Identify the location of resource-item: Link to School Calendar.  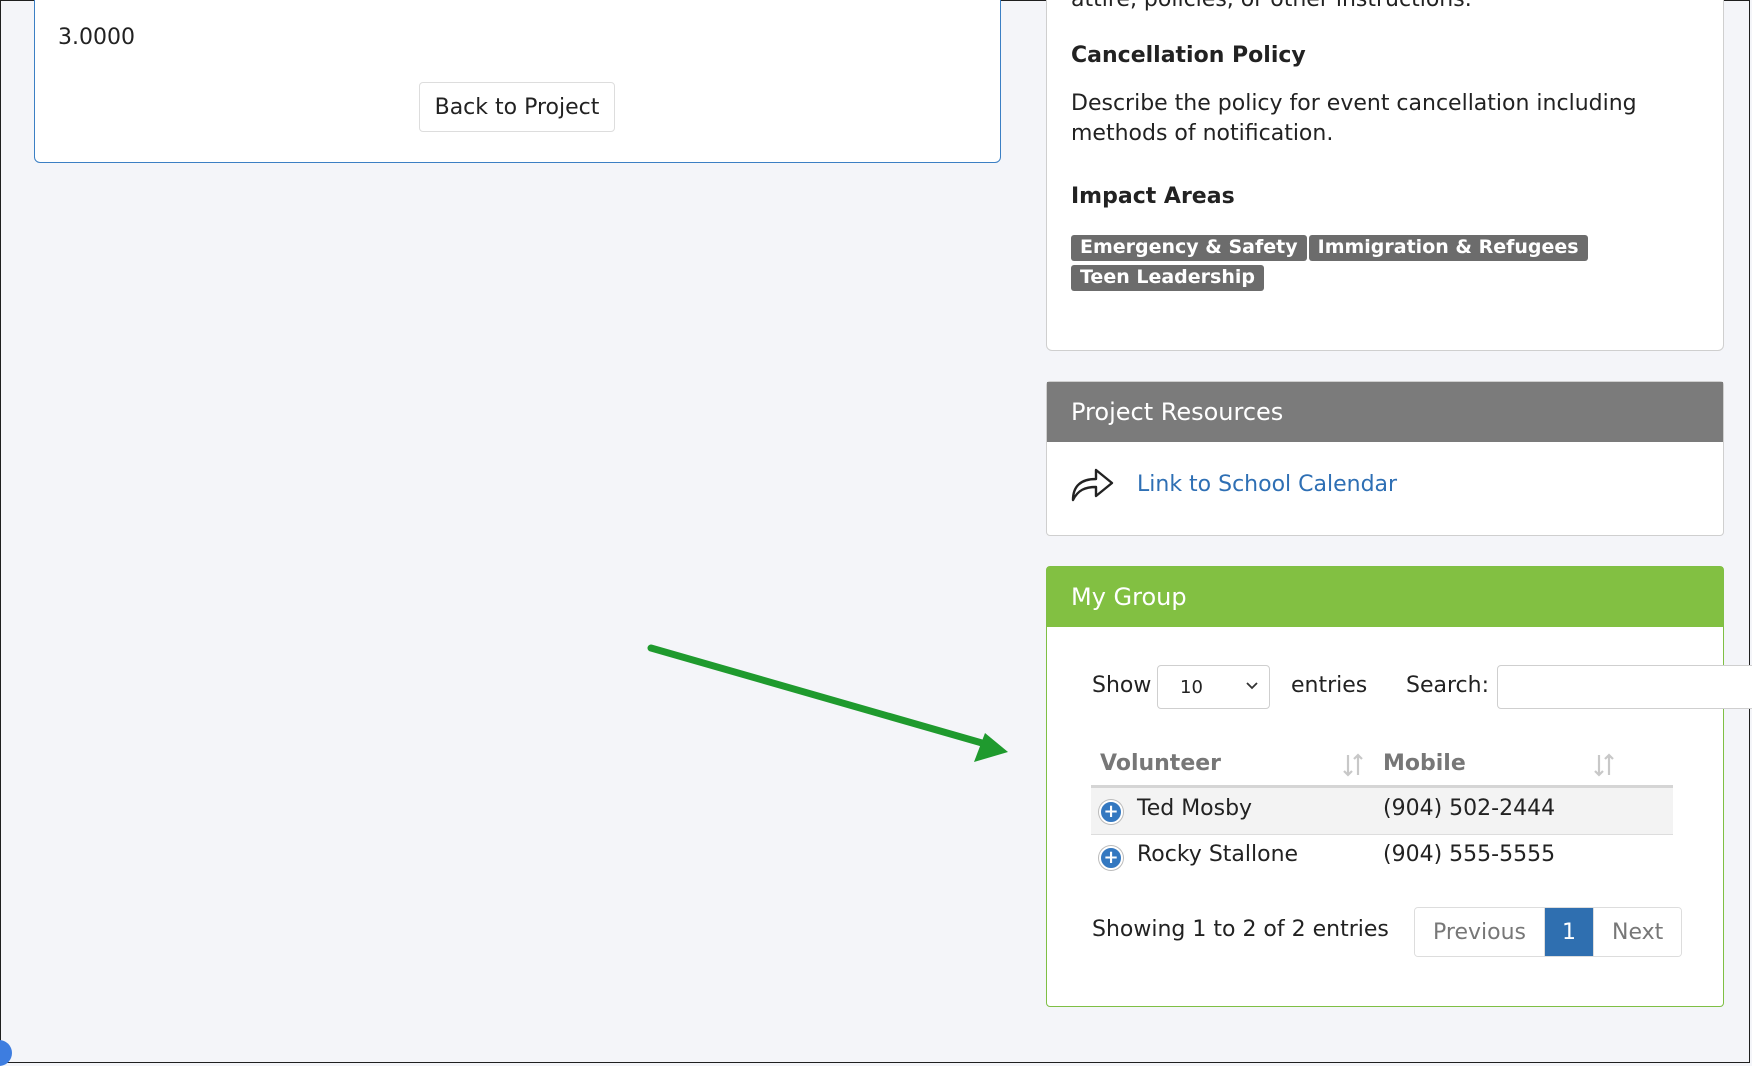
(1233, 484).